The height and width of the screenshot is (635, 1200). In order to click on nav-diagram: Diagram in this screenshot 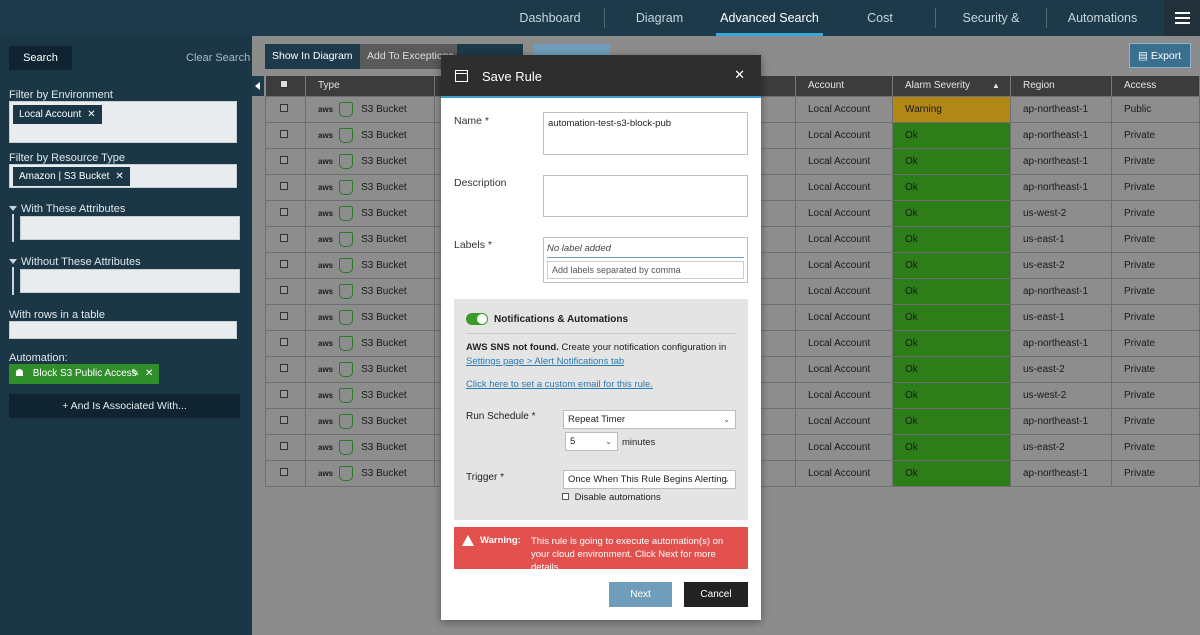, I will do `click(659, 18)`.